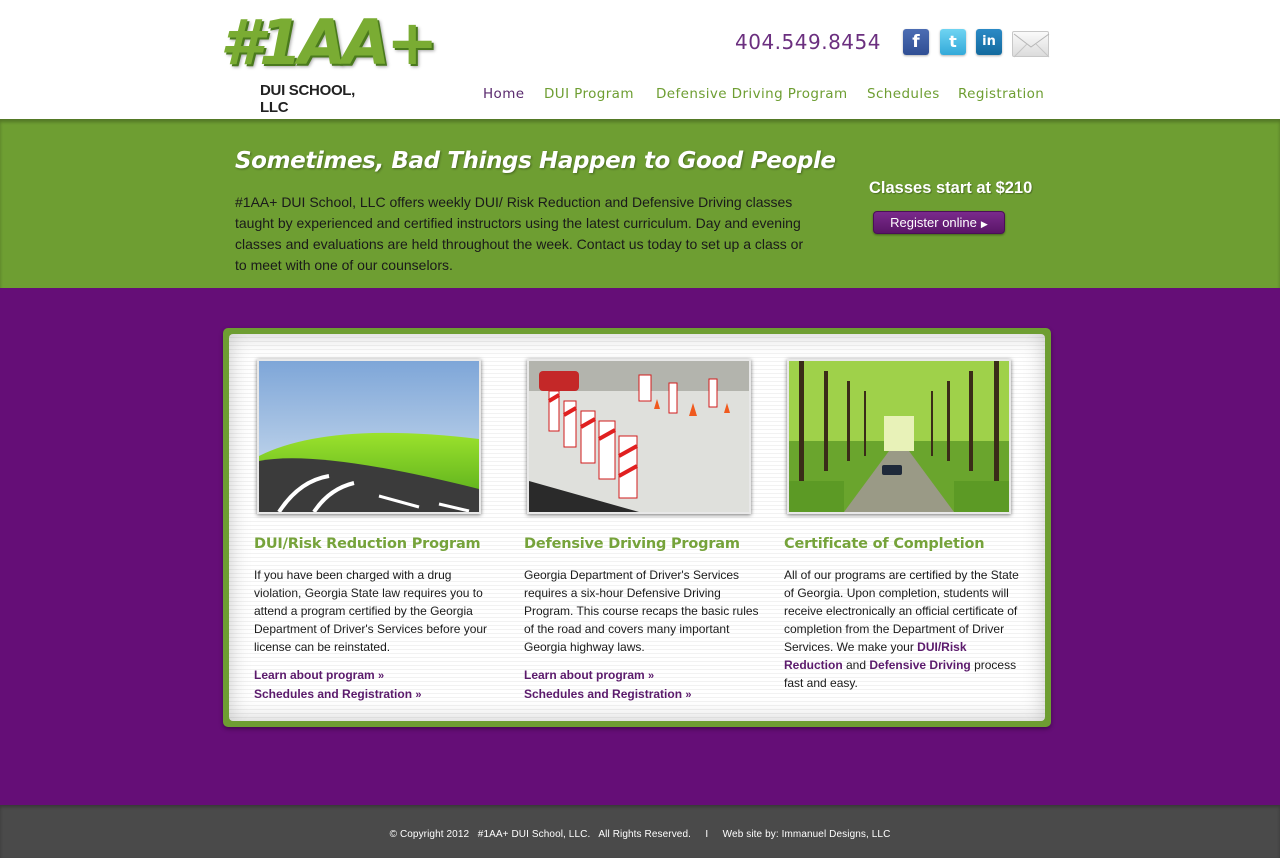 Image resolution: width=1280 pixels, height=858 pixels. I want to click on road-photo, so click(369, 436).